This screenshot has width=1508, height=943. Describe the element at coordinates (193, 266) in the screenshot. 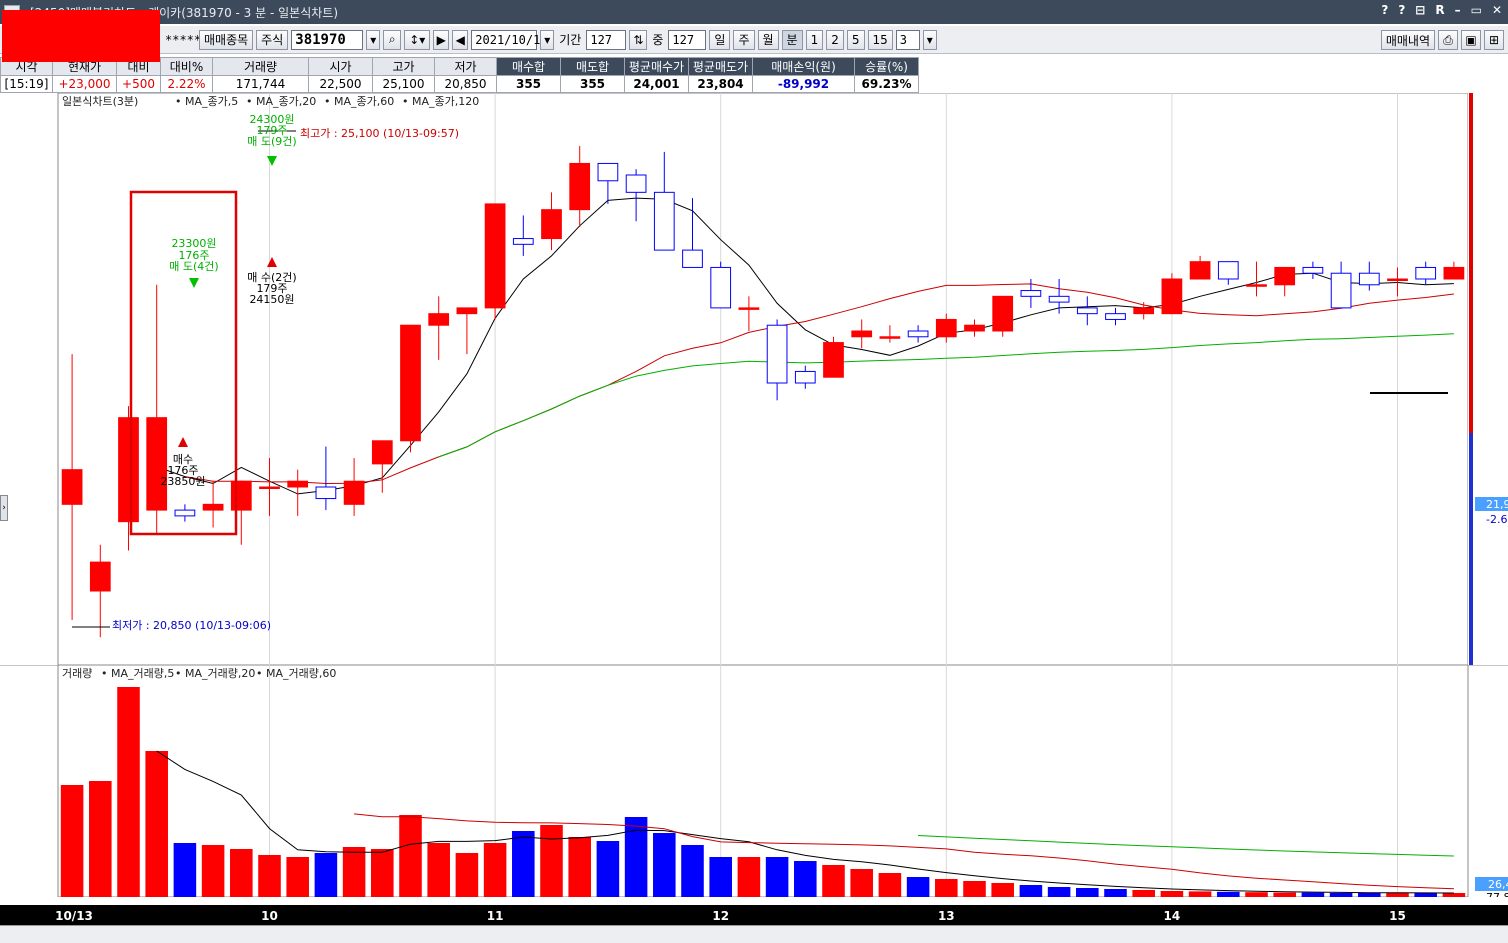

I see `trade-label: 매 도(4건)` at that location.